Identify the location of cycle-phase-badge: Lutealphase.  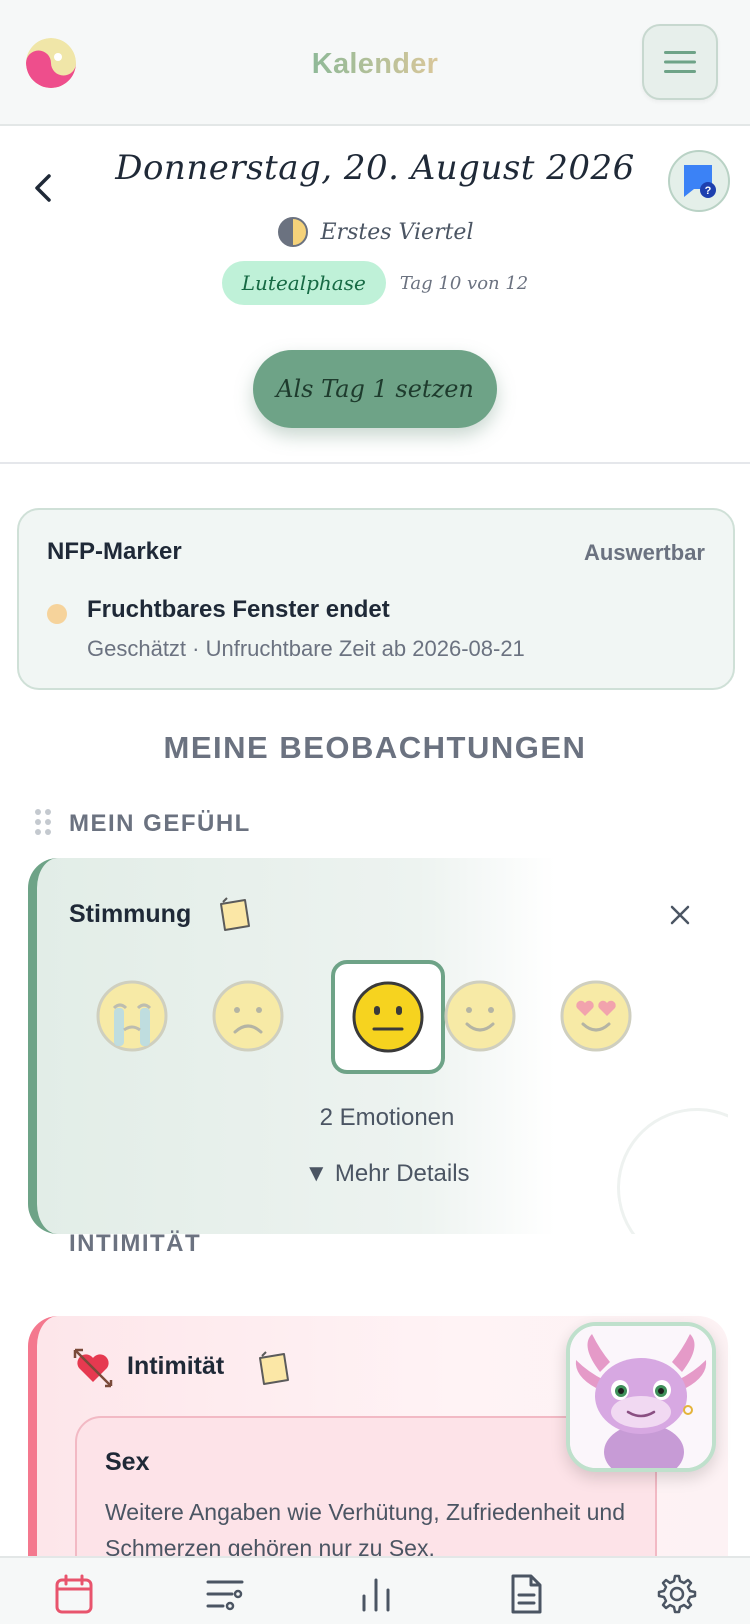
(303, 283).